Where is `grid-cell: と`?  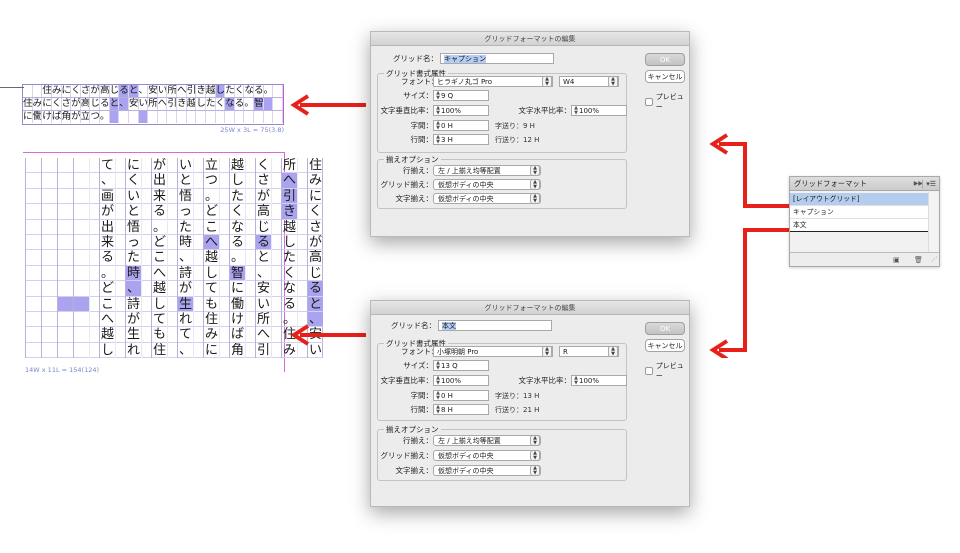 grid-cell: と is located at coordinates (185, 181).